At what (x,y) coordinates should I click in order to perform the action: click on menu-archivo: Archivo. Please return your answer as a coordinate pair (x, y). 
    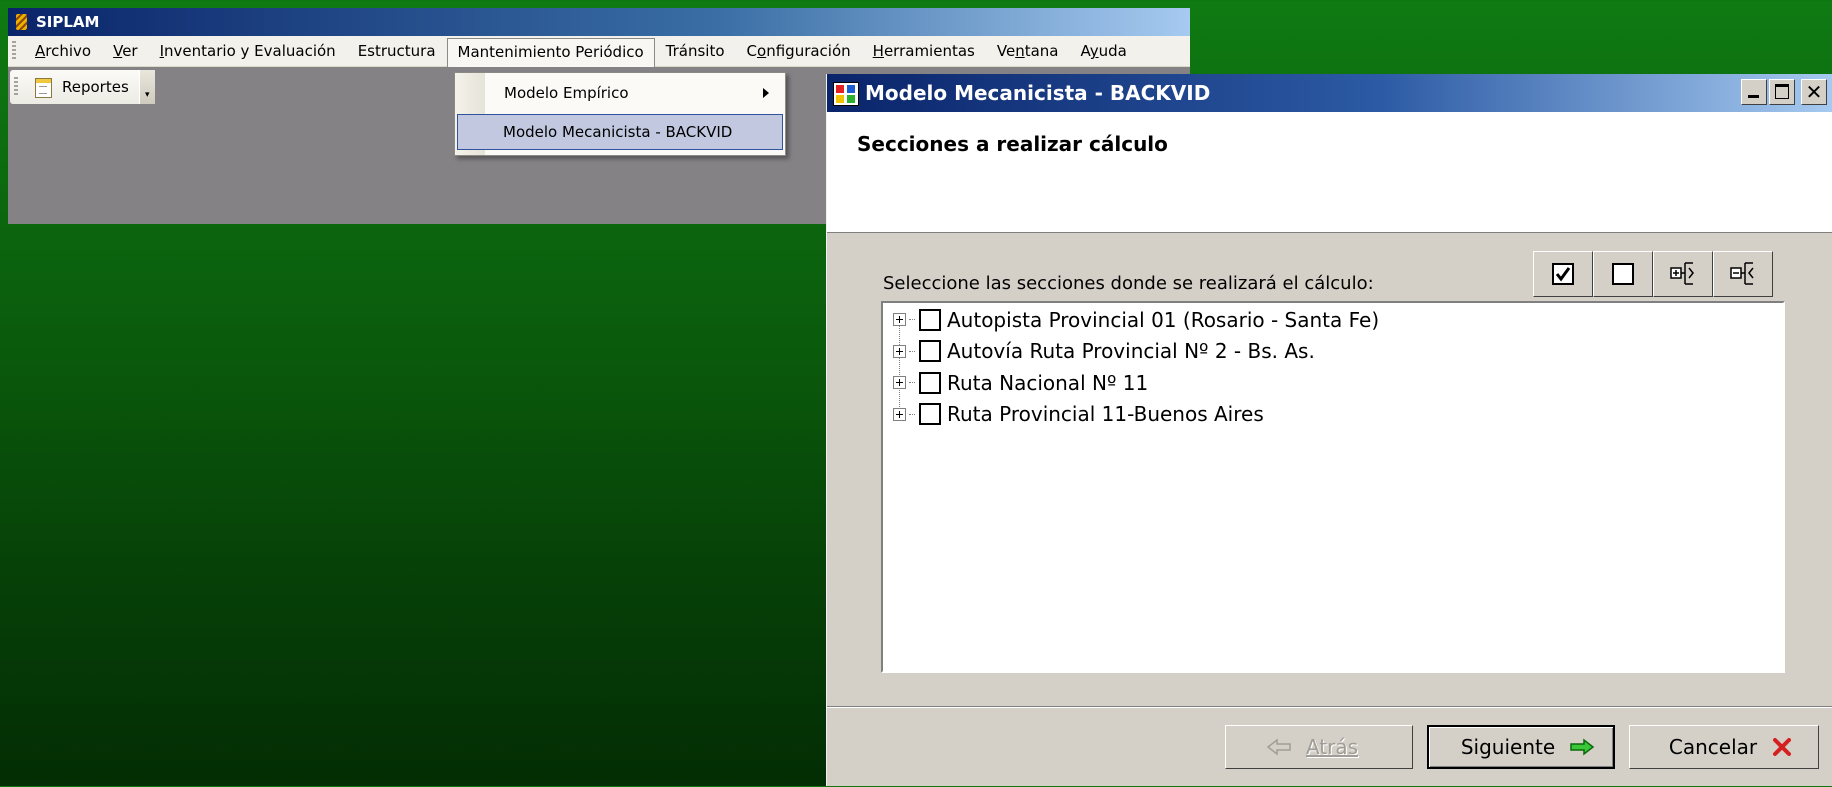
    Looking at the image, I should click on (63, 51).